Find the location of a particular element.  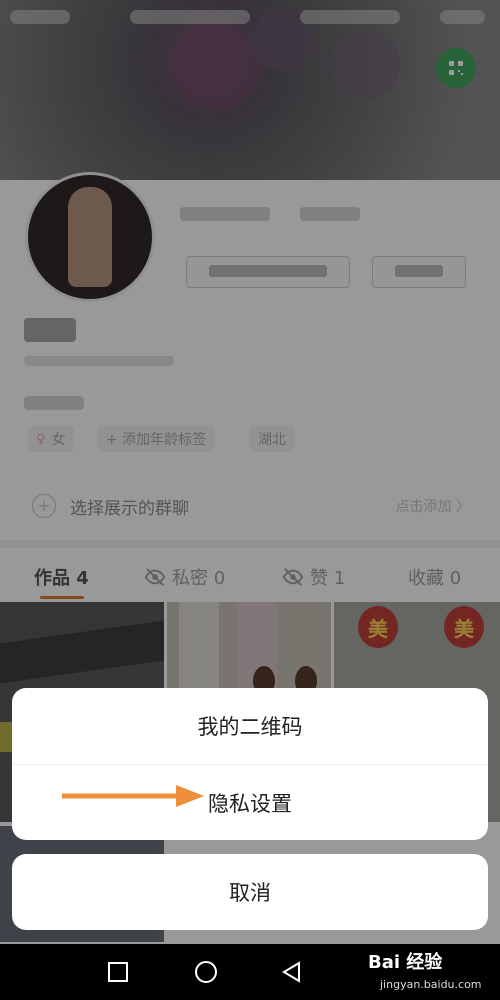

square-icon is located at coordinates (118, 972).